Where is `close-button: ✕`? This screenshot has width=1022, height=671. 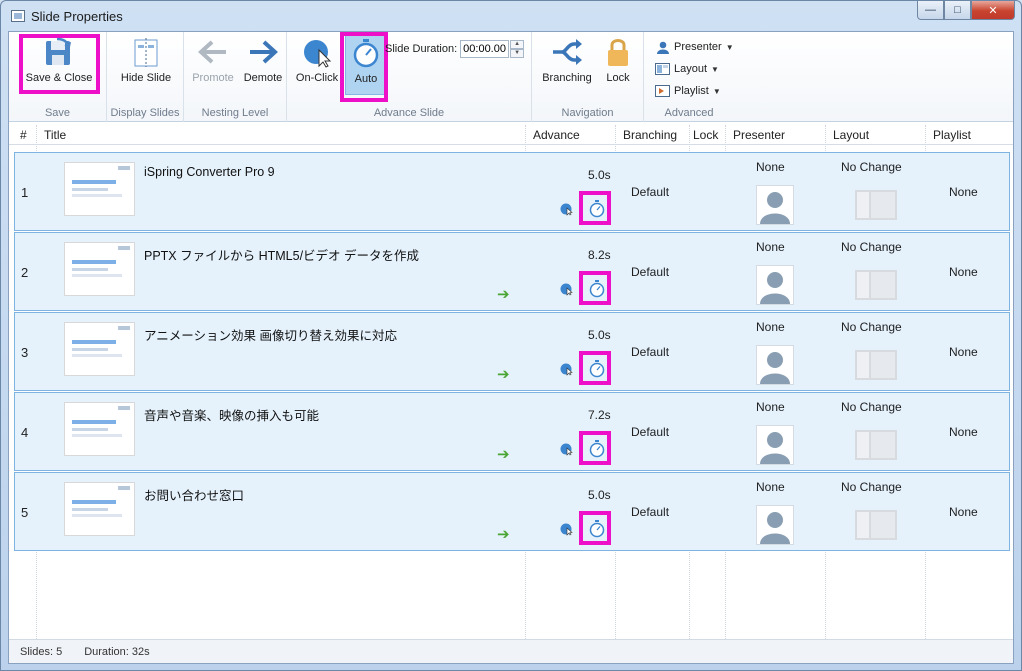
close-button: ✕ is located at coordinates (993, 10).